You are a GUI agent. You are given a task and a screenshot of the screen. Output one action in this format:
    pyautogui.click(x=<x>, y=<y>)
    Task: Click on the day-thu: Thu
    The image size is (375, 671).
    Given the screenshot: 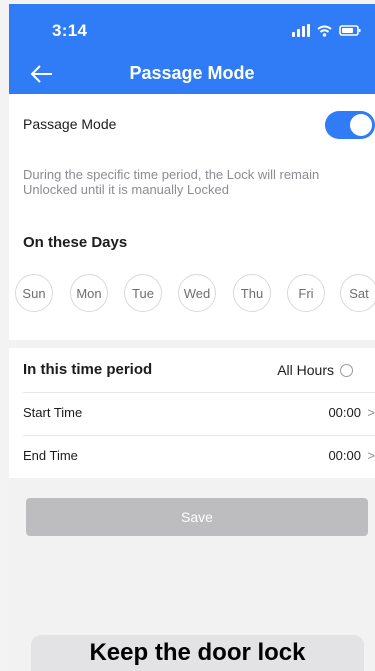 What is the action you would take?
    pyautogui.click(x=252, y=293)
    